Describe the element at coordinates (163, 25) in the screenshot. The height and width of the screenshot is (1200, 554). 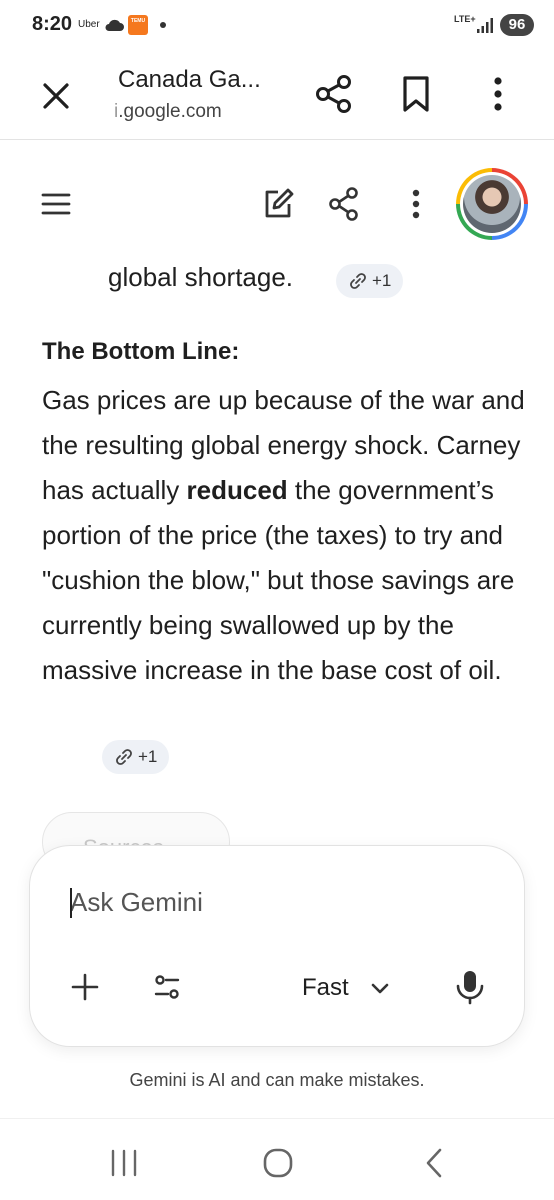
I see `notification-dot-icon` at that location.